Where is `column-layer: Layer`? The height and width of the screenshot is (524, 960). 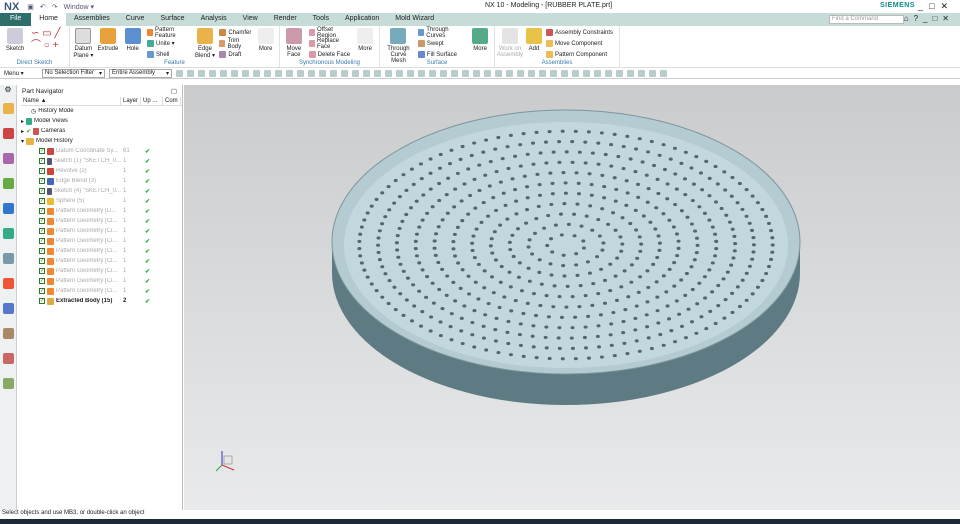 column-layer: Layer is located at coordinates (131, 101).